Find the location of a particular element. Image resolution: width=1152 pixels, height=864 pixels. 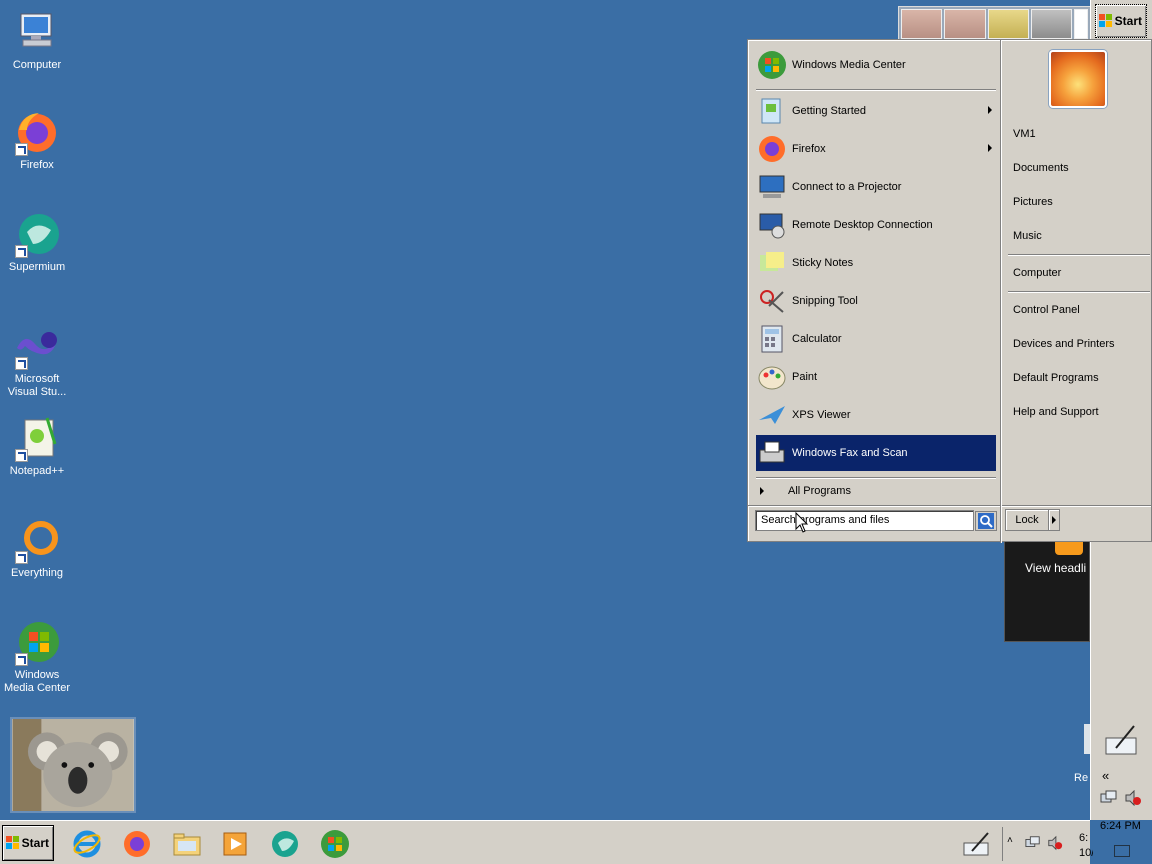

firefox-icon is located at coordinates (772, 149).